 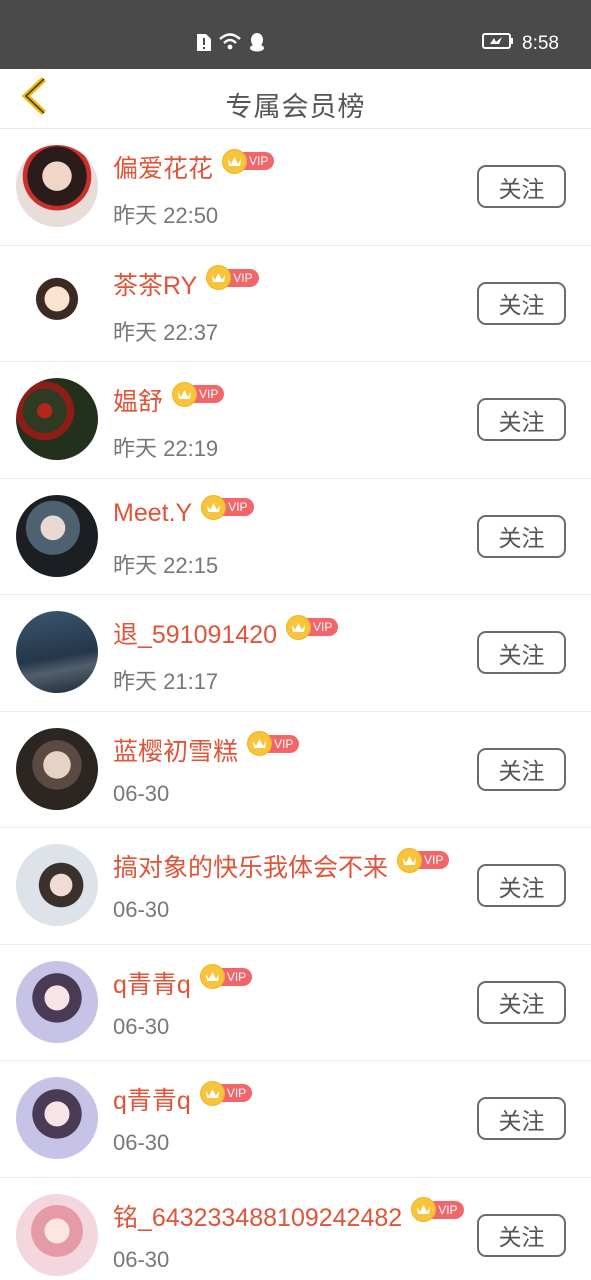 I want to click on list-item: 退_591091420 VIP 昨天 21:17 关注, so click(x=295, y=653).